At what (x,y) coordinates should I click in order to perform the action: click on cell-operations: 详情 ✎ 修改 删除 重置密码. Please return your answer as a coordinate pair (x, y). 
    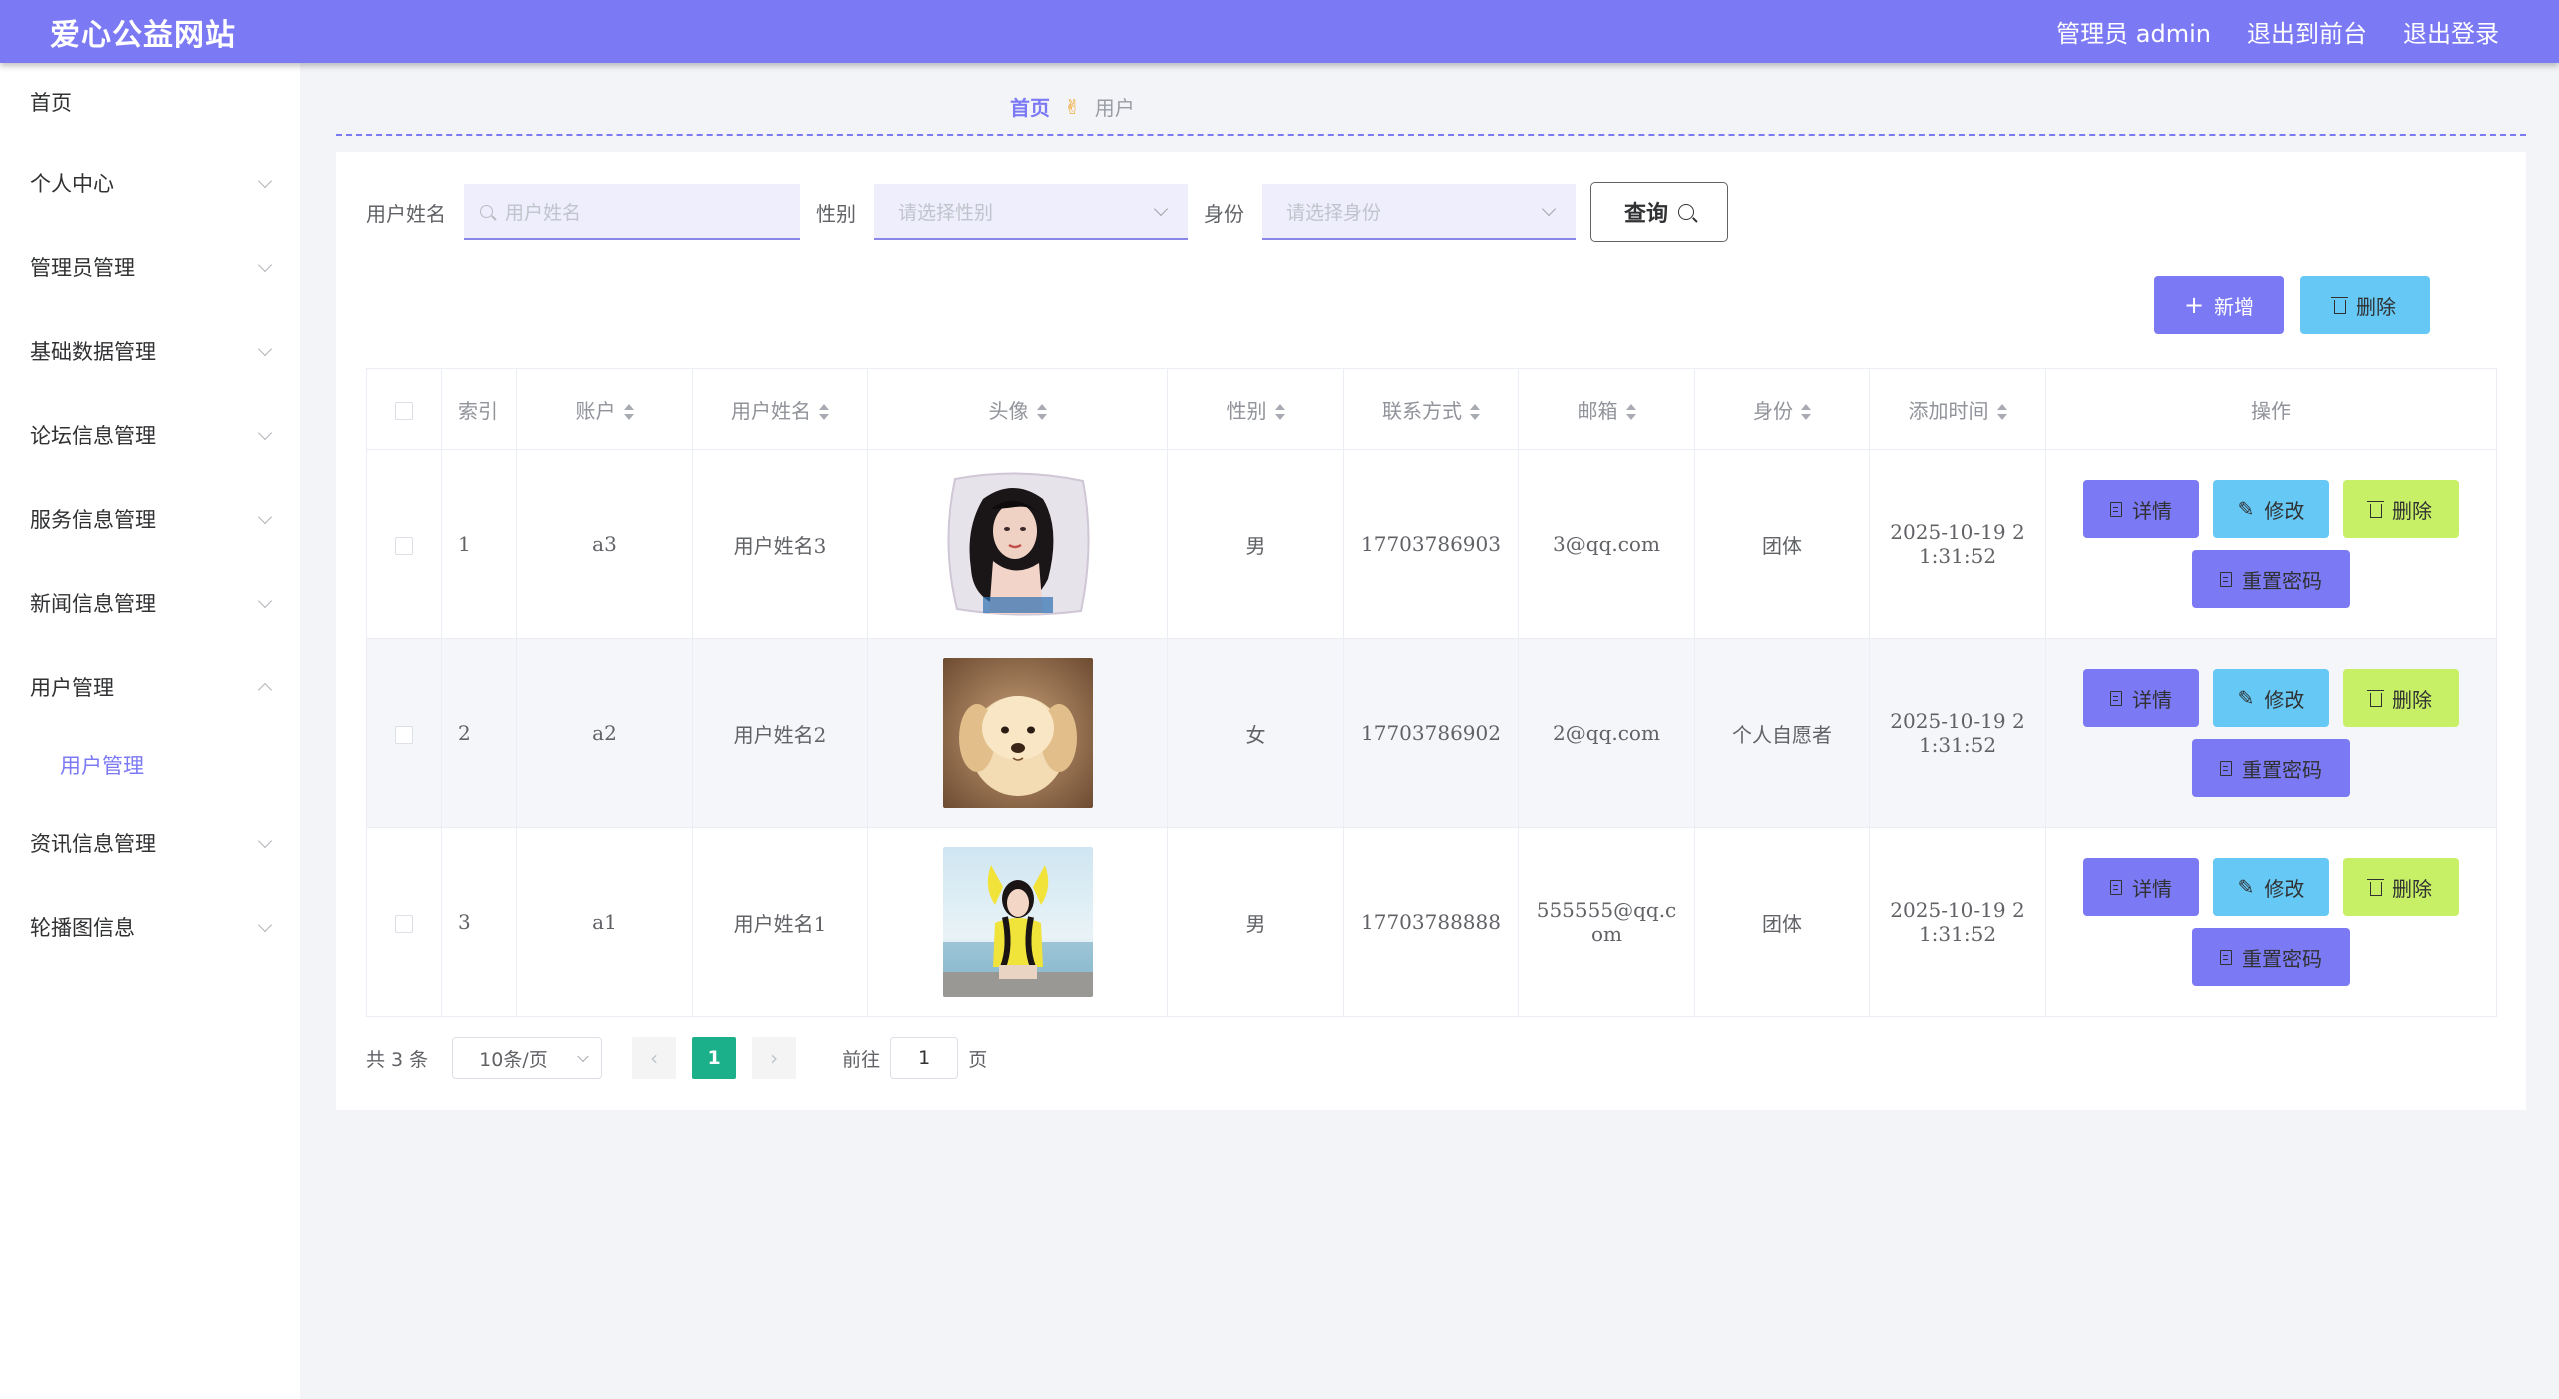
    Looking at the image, I should click on (2271, 544).